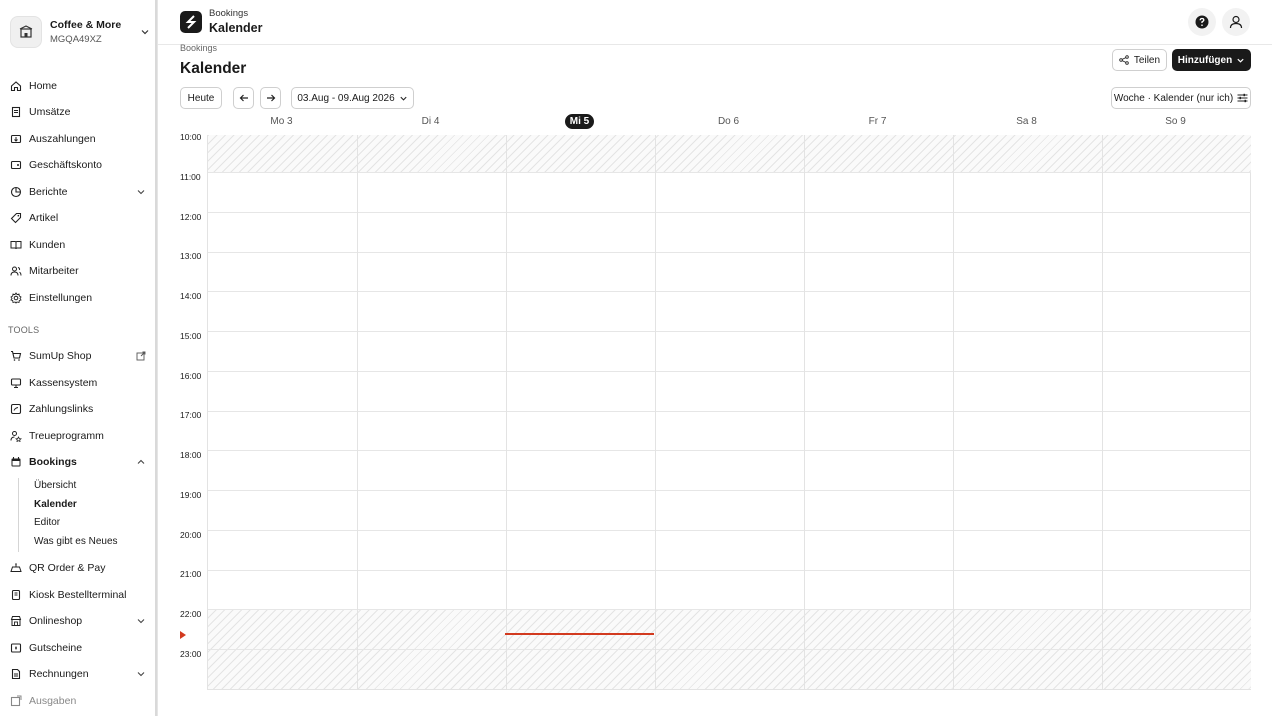 The image size is (1272, 716). I want to click on account-switcher: Coffee & More MGQA49XZ, so click(80, 32).